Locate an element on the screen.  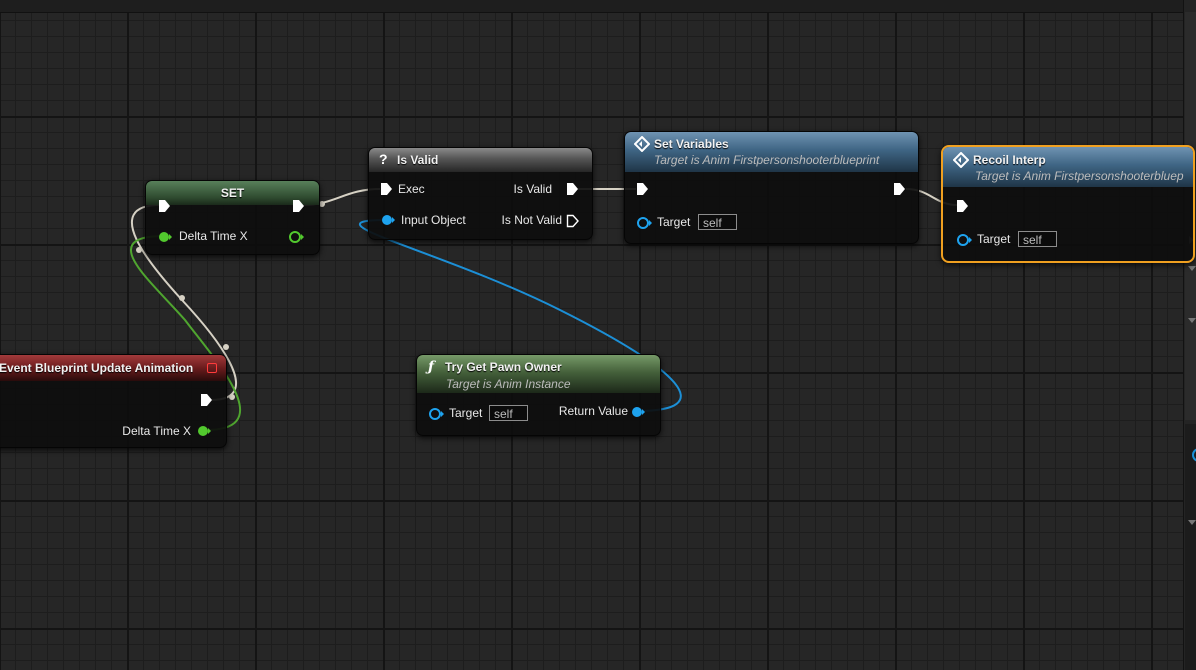
set-variables-title: Set Variables is located at coordinates (691, 144).